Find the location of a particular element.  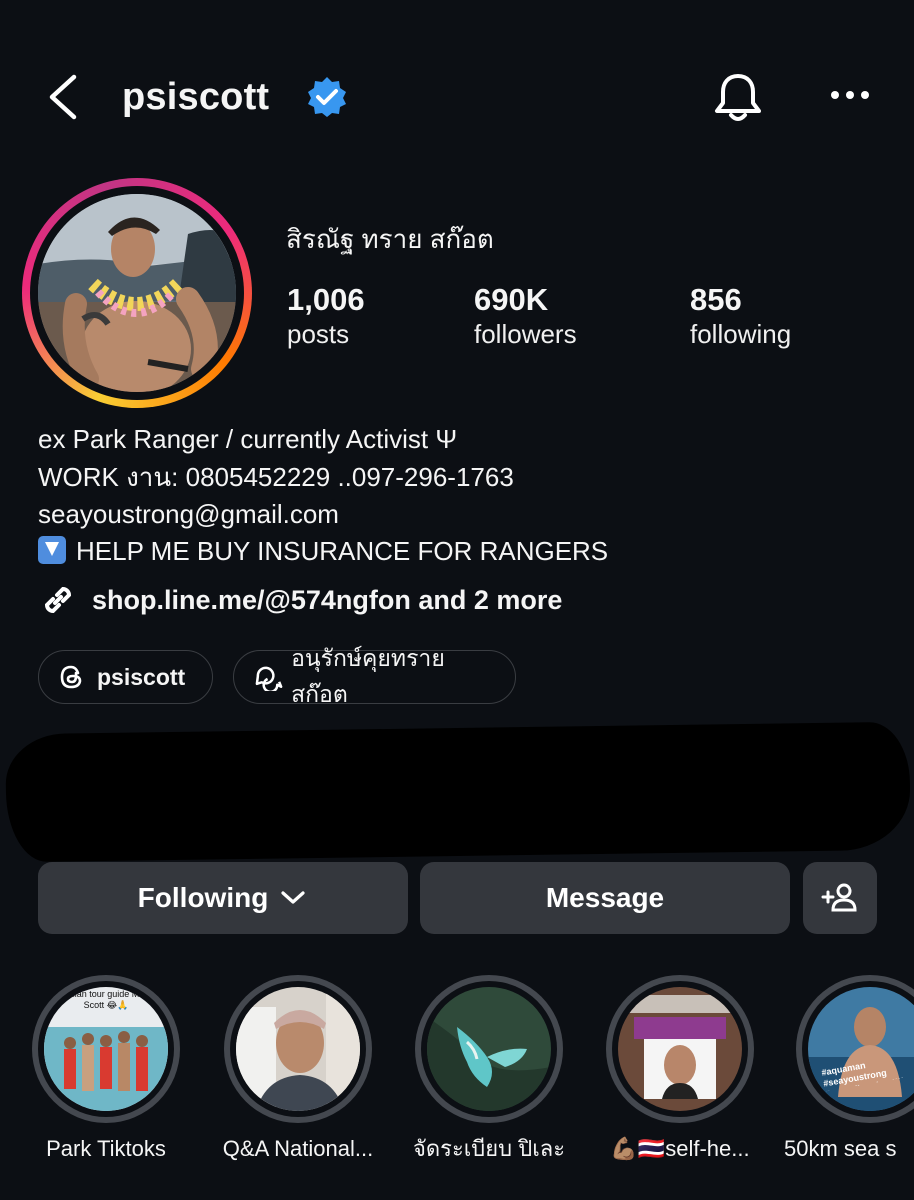

stat-followers: 690K followers is located at coordinates (525, 316).